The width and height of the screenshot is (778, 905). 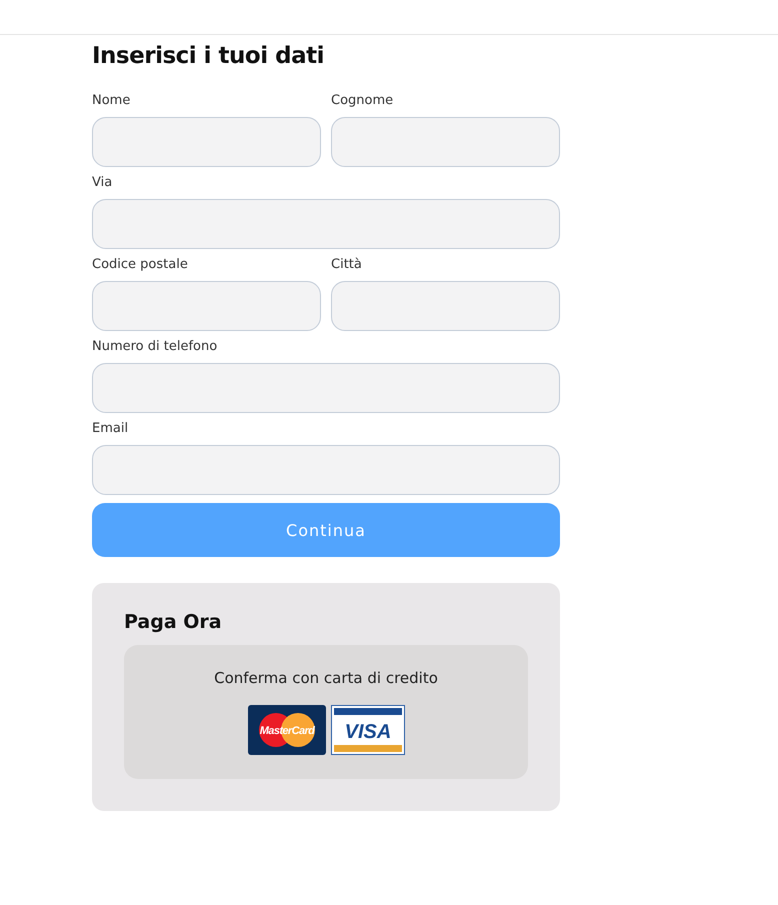 I want to click on payment-prompt: Conferma con carta di credito, so click(x=326, y=678).